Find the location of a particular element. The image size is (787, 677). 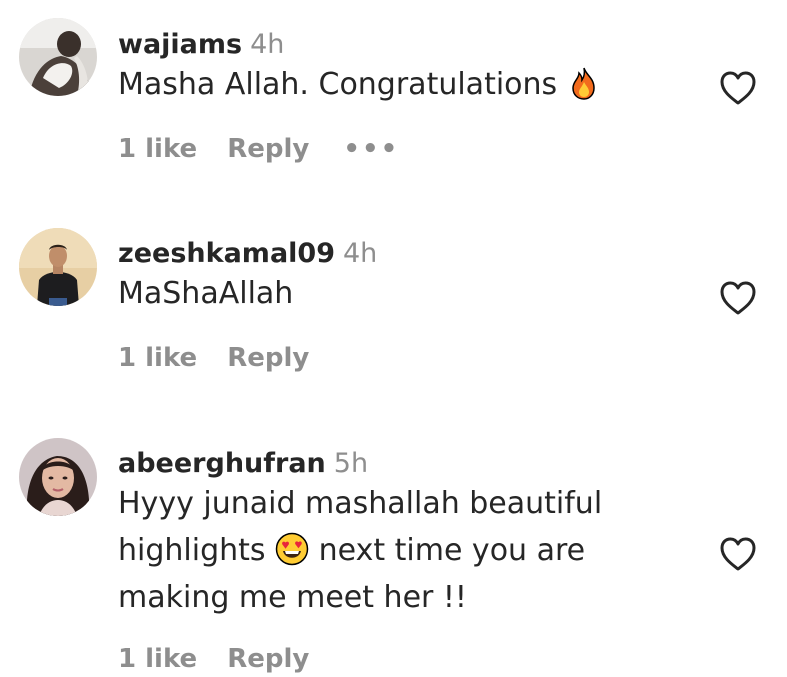

comment-text-content: next time you are is located at coordinates (452, 550).